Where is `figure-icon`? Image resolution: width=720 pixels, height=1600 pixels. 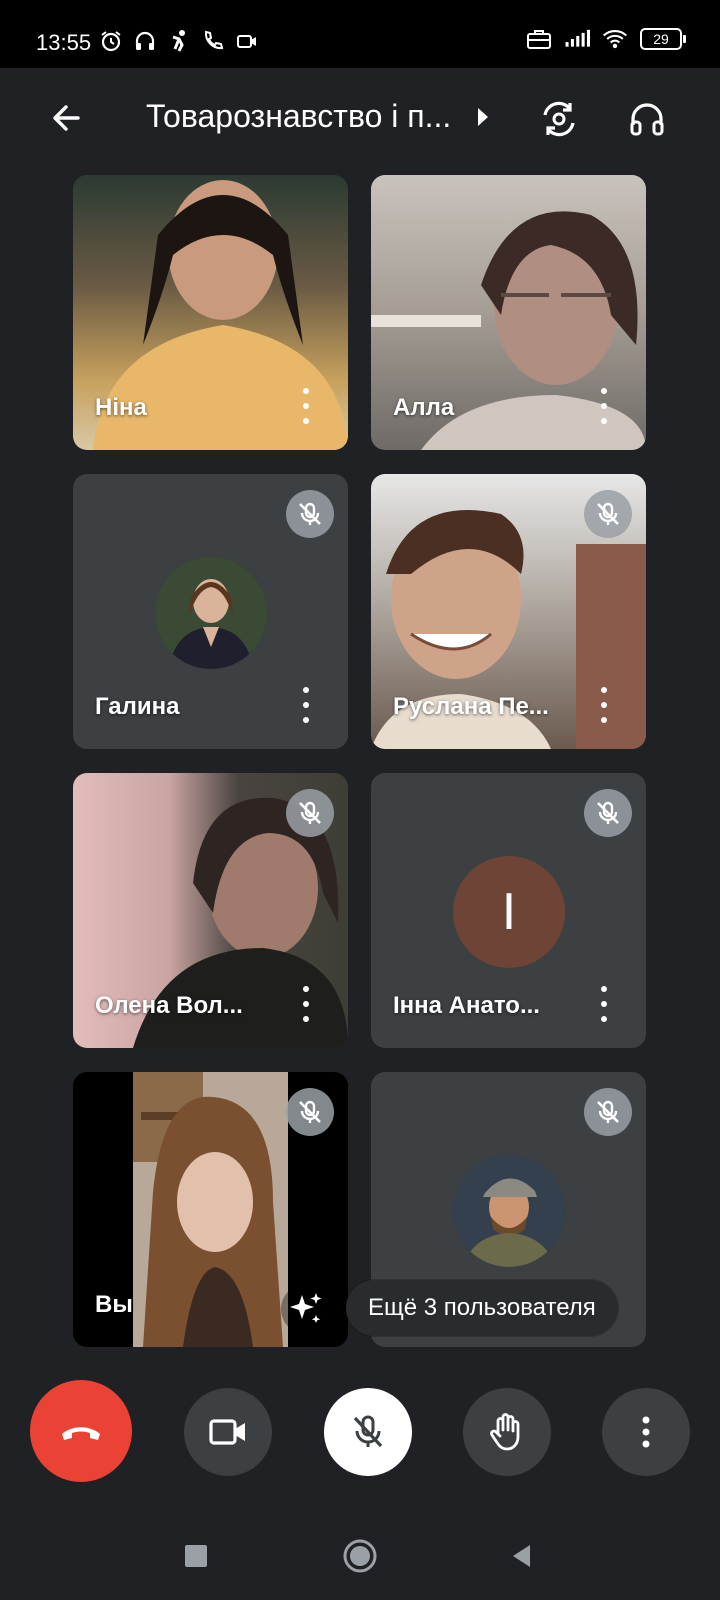
figure-icon is located at coordinates (179, 41).